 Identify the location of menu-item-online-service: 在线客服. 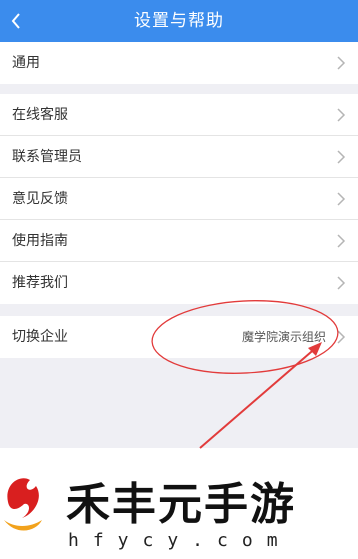
(179, 115).